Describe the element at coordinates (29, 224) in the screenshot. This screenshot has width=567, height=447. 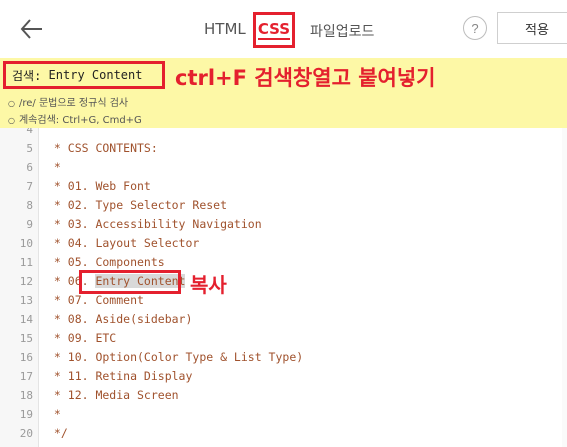
I see `line-number: 9` at that location.